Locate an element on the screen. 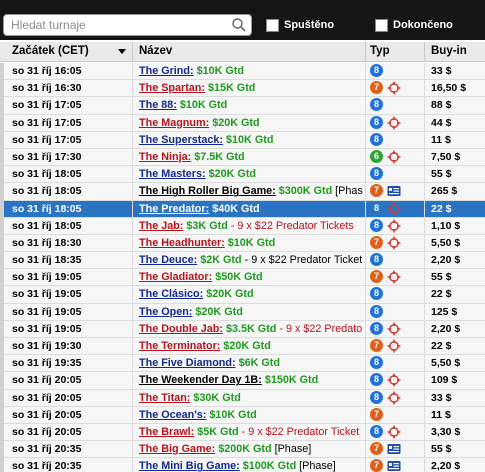  sort-descending-icon is located at coordinates (122, 51).